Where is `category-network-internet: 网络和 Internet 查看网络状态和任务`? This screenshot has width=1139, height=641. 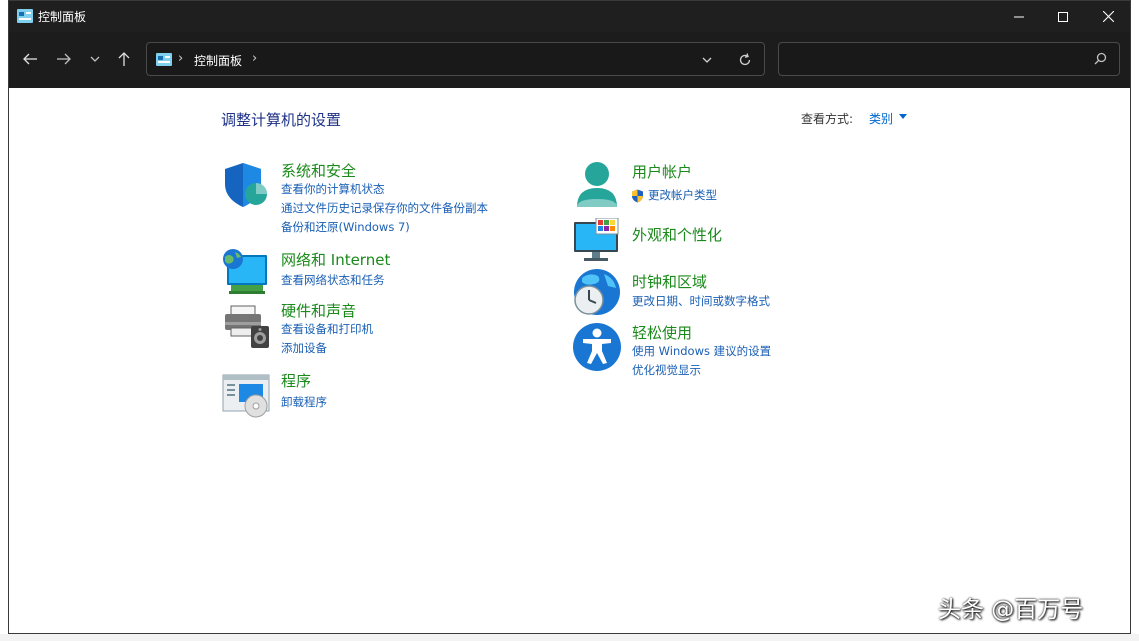
category-network-internet: 网络和 Internet 查看网络状态和任务 is located at coordinates (371, 271).